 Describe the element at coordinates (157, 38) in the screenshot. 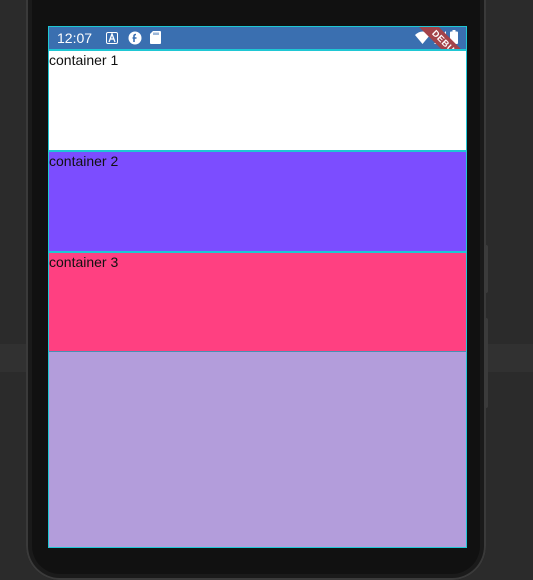

I see `sd-card-icon` at that location.